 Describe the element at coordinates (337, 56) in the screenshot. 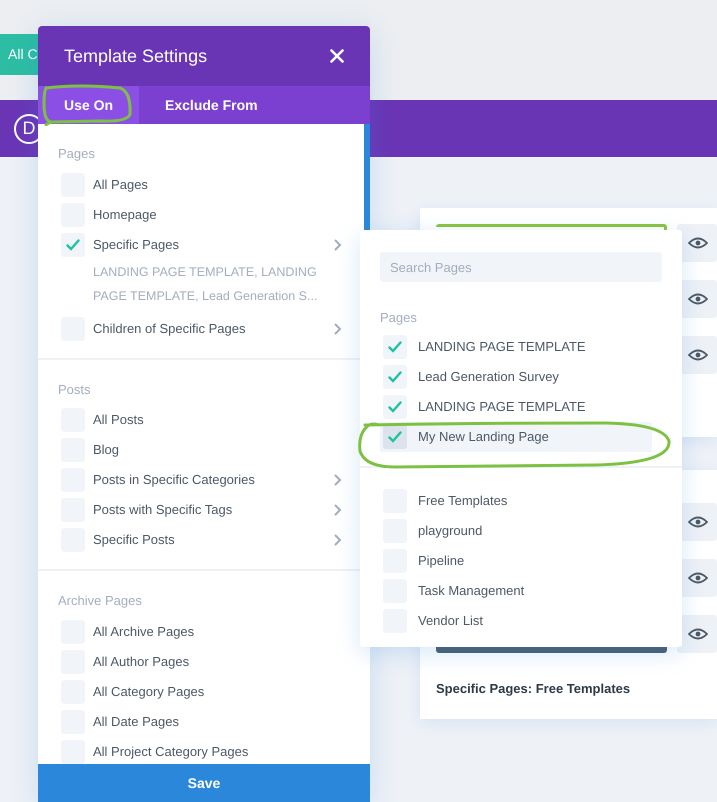

I see `close-icon` at that location.